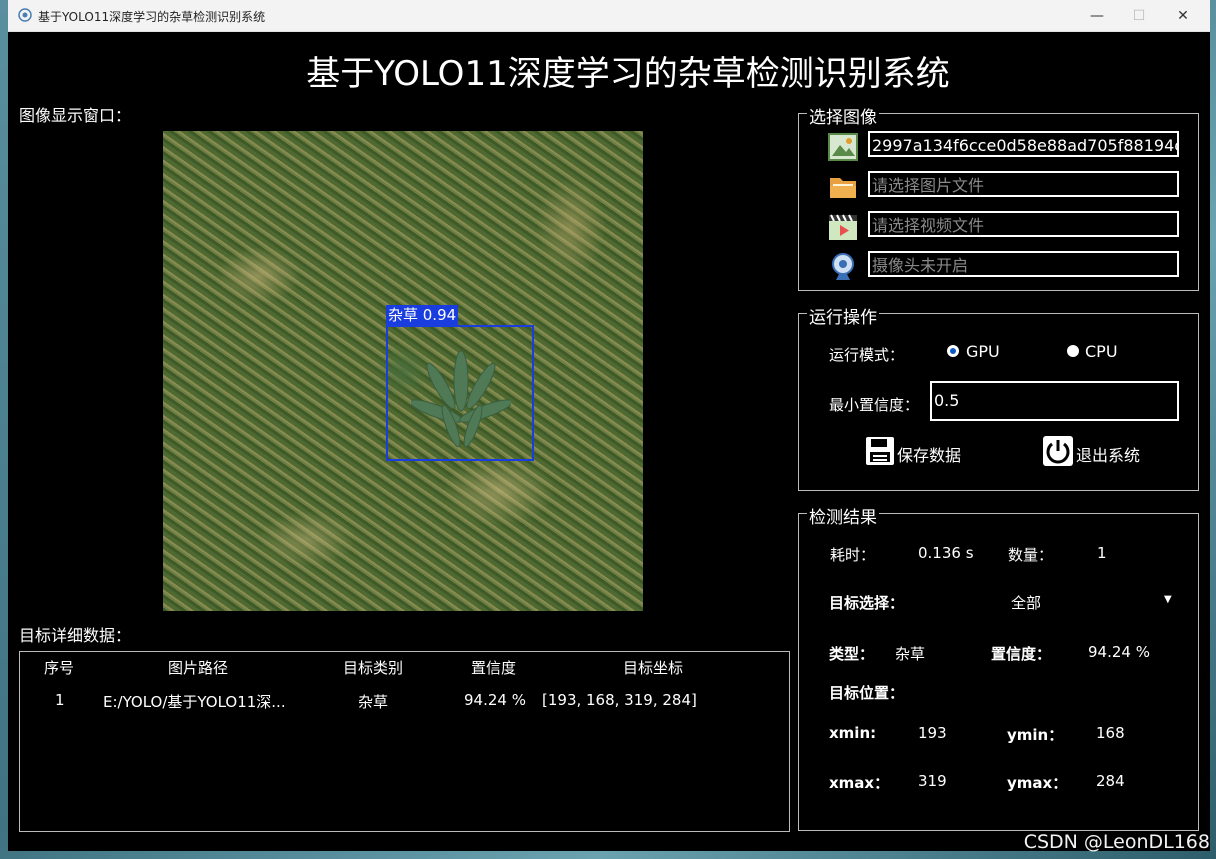 This screenshot has height=859, width=1216. Describe the element at coordinates (1119, 652) in the screenshot. I see `result-confidence-value: 94.24 %` at that location.